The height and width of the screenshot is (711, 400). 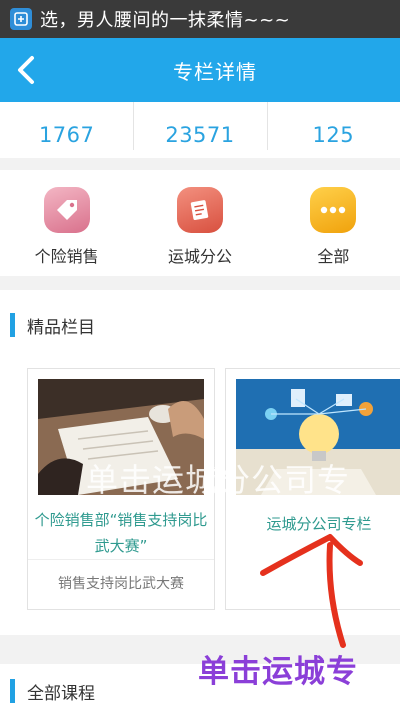 I want to click on stat-cell: 23571, so click(x=199, y=130).